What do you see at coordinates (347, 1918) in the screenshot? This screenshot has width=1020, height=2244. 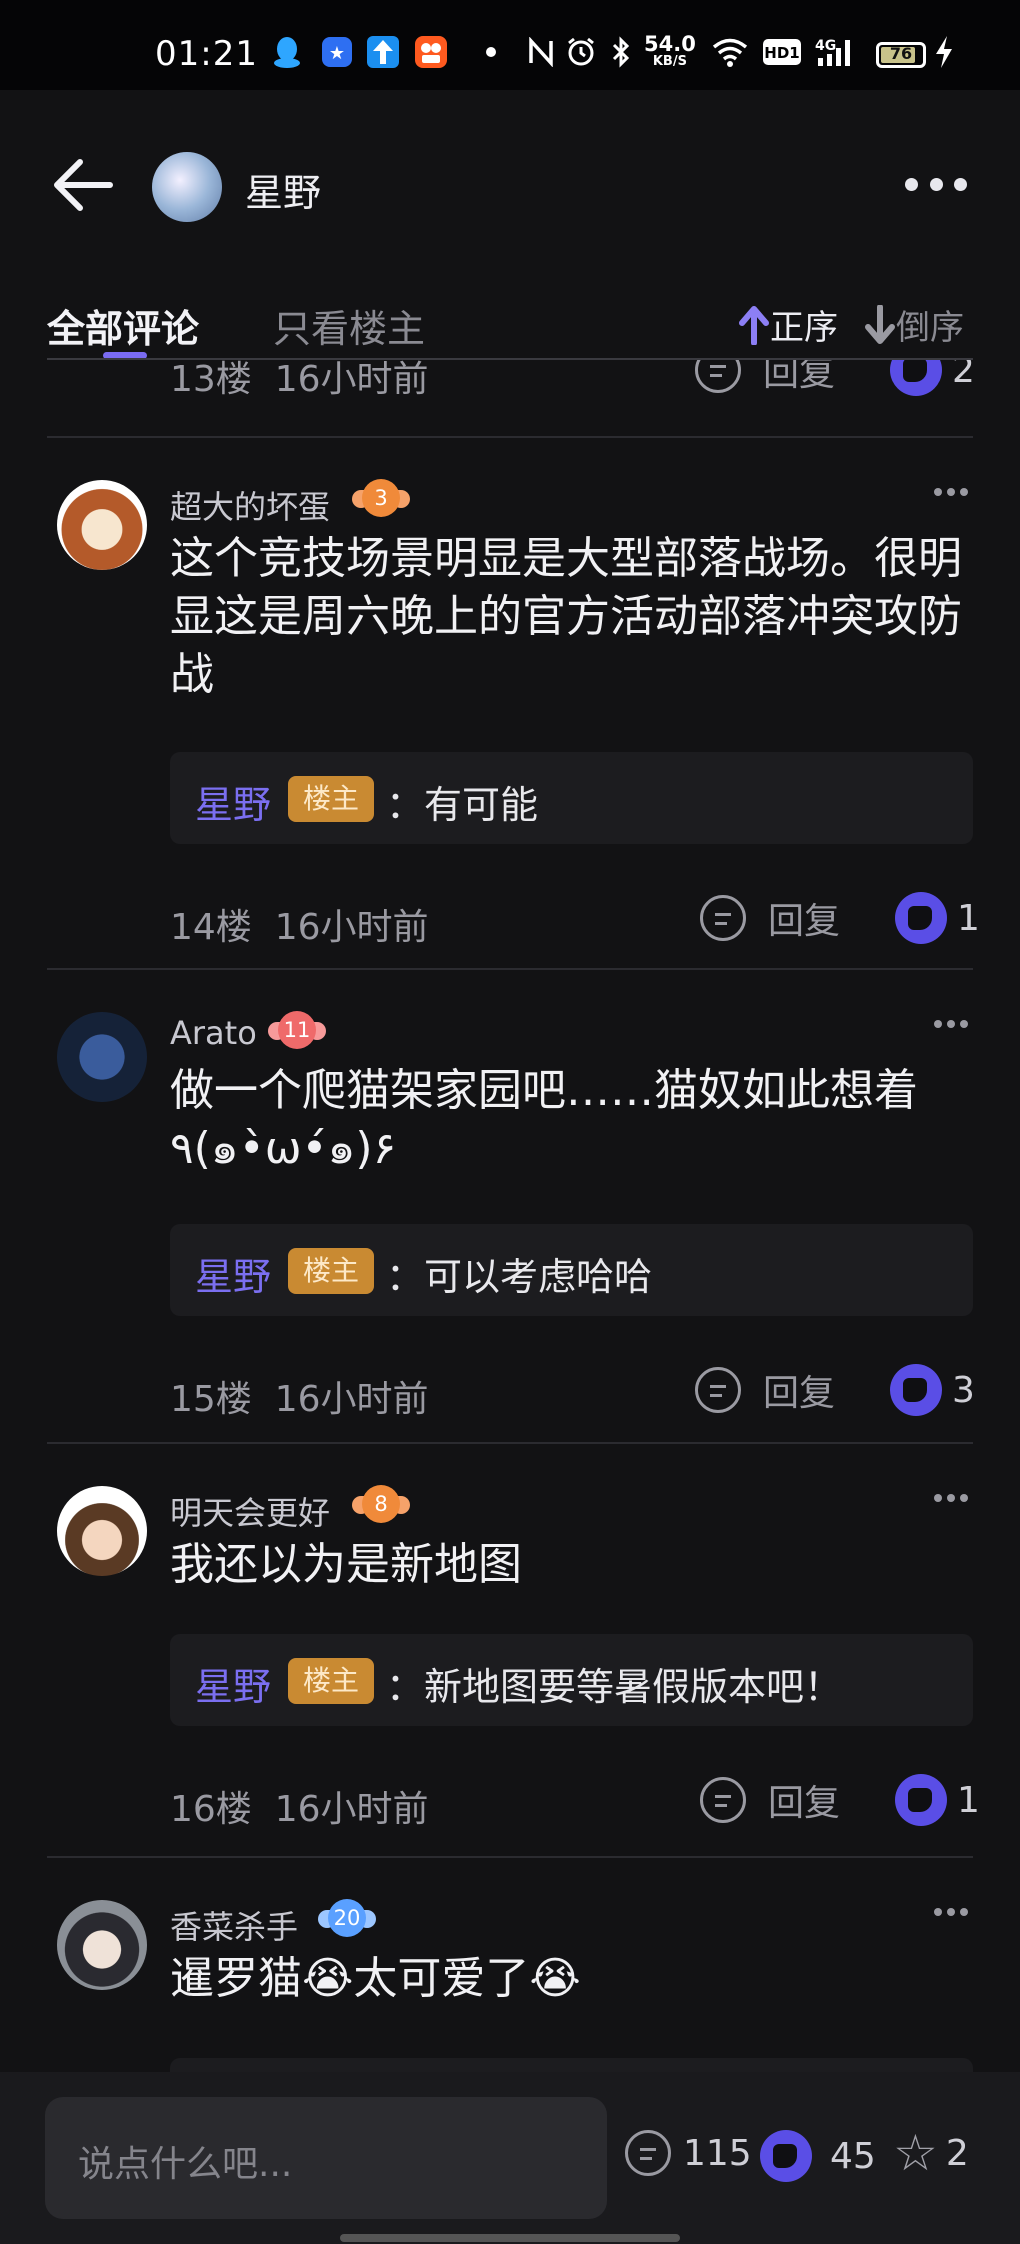 I see `level-number: 20` at bounding box center [347, 1918].